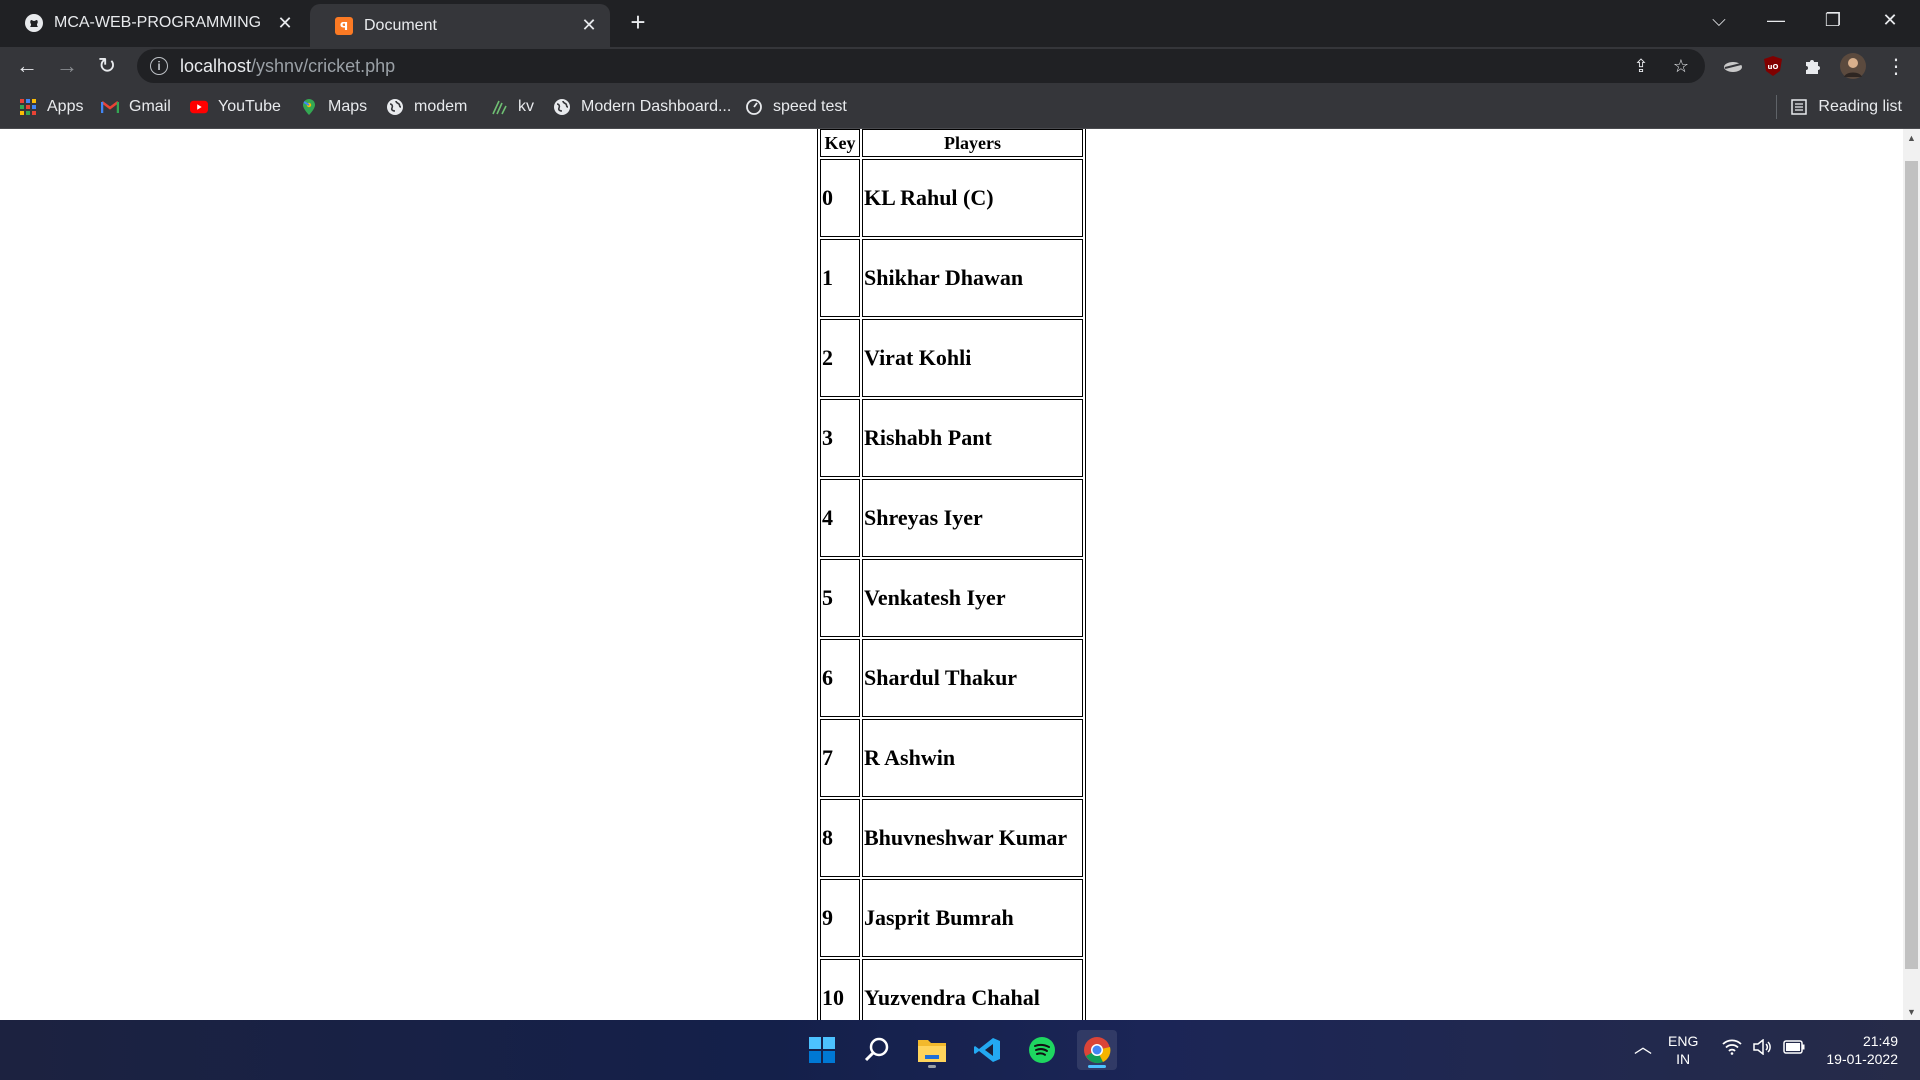  Describe the element at coordinates (1890, 20) in the screenshot. I see `close-window-button: ✕` at that location.